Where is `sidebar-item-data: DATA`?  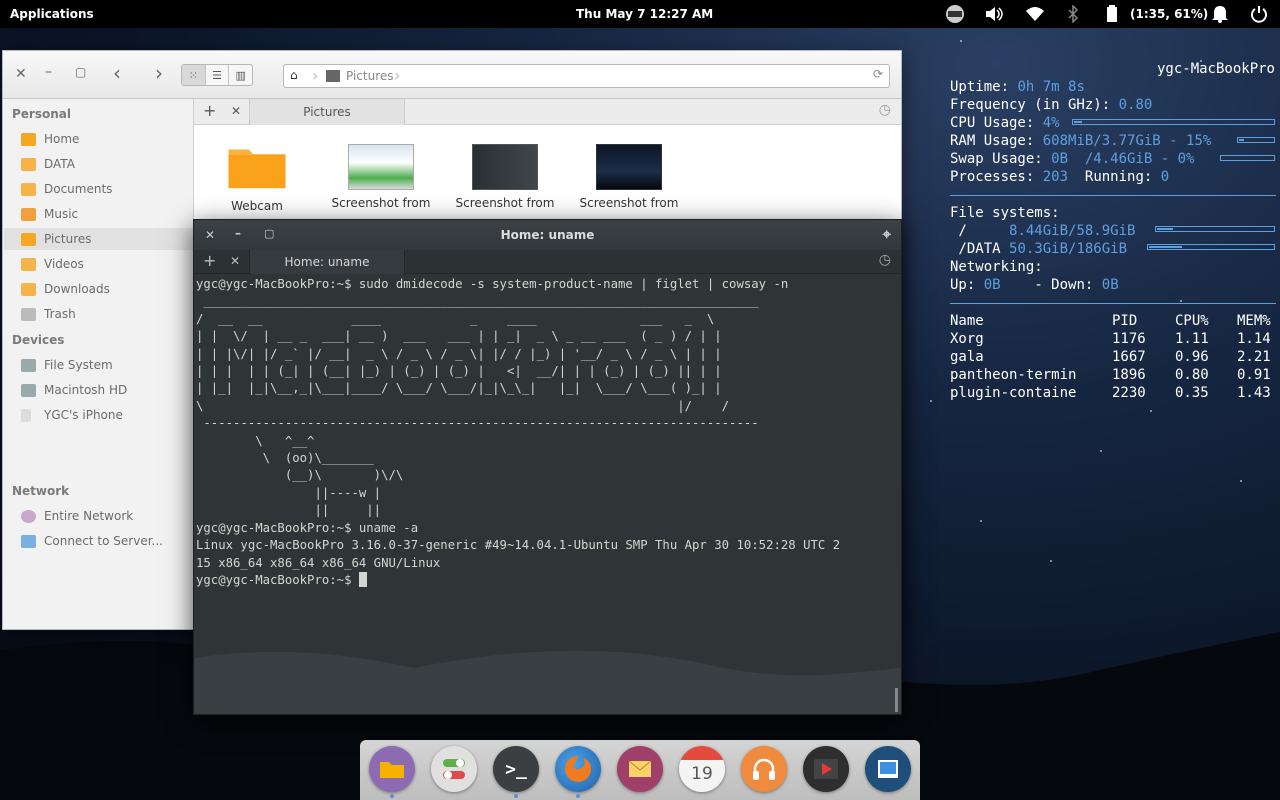
sidebar-item-data: DATA is located at coordinates (98, 164).